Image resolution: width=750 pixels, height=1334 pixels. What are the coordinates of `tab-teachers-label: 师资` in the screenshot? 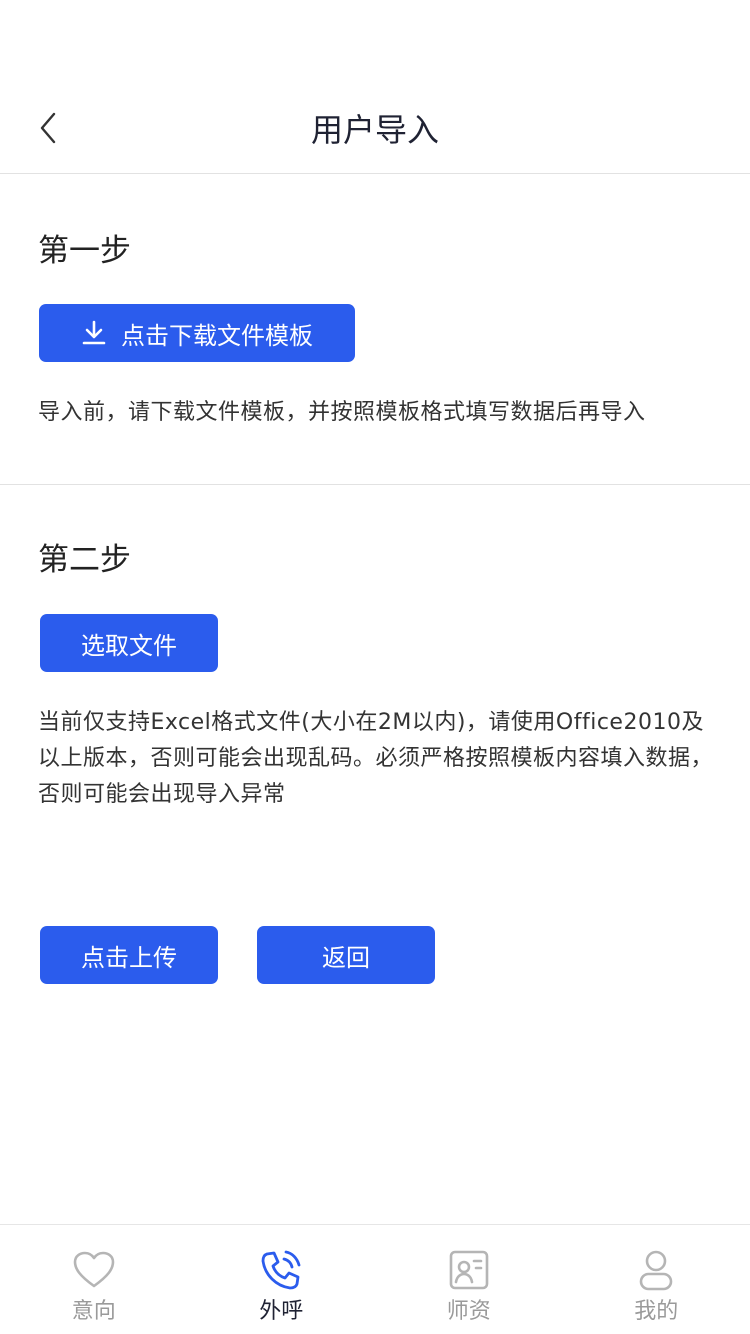 It's located at (468, 1311).